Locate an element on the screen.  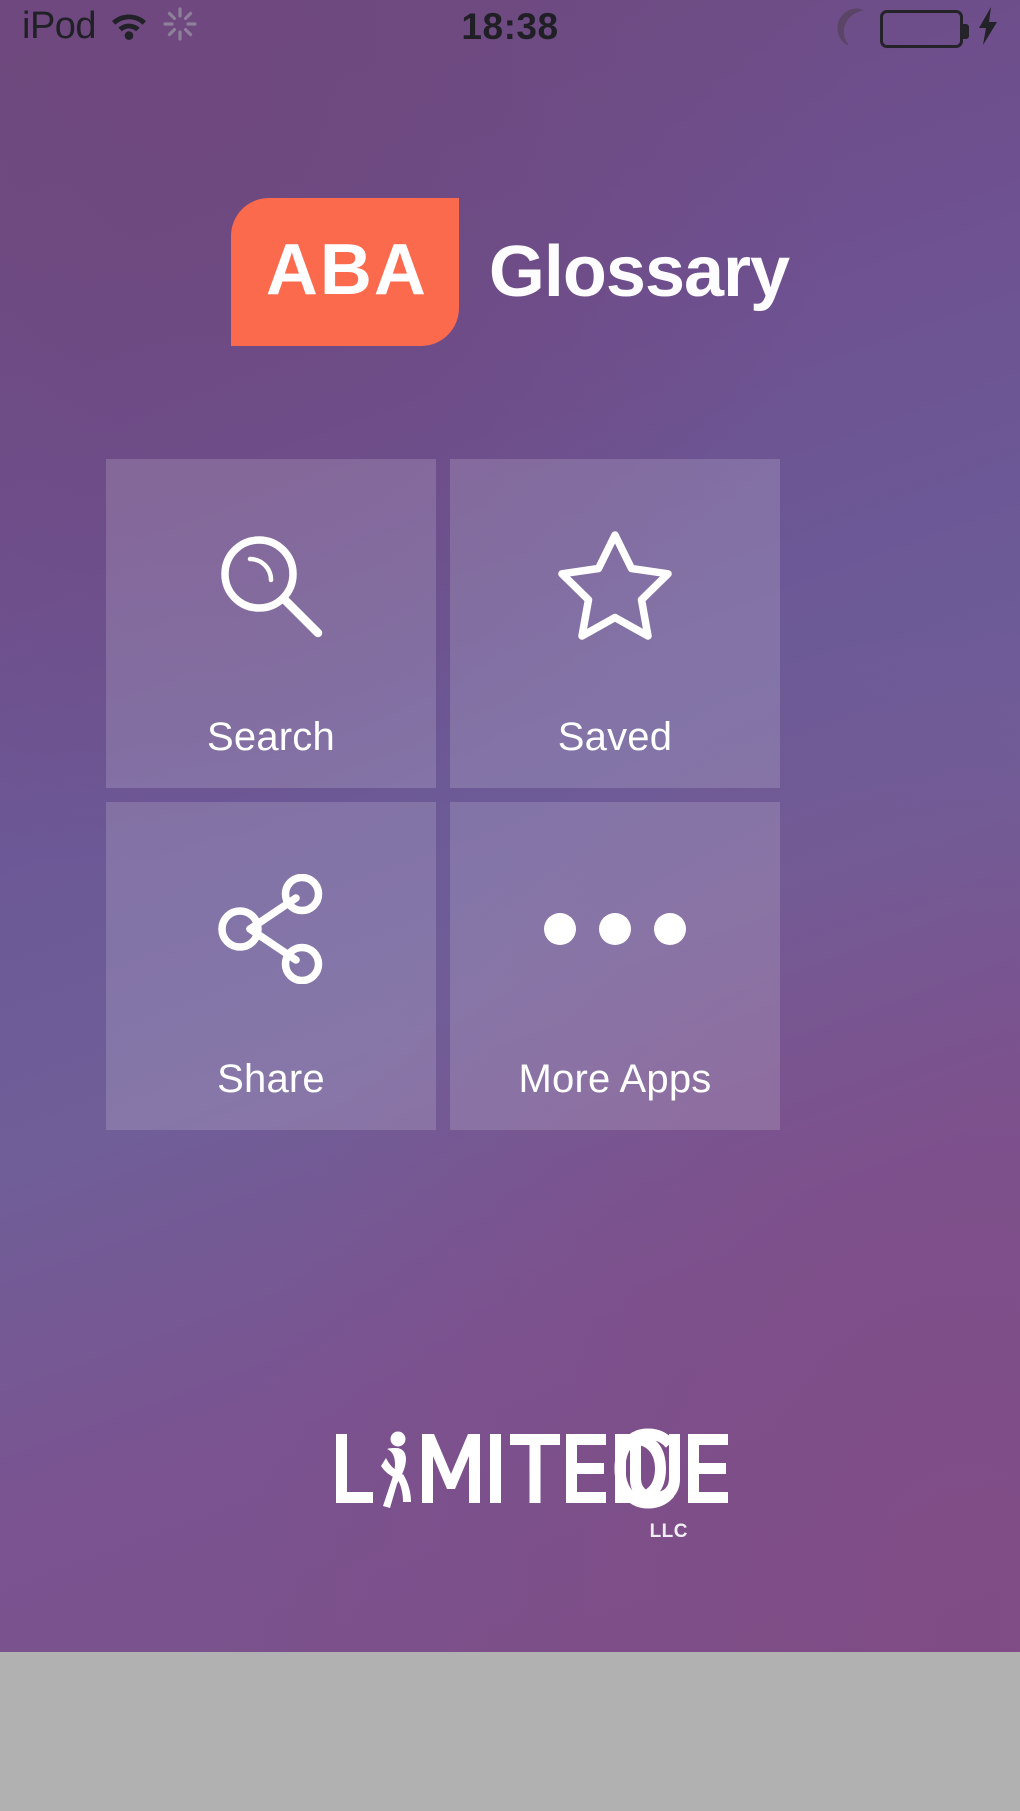
aba-badge-text: ABA is located at coordinates (346, 270).